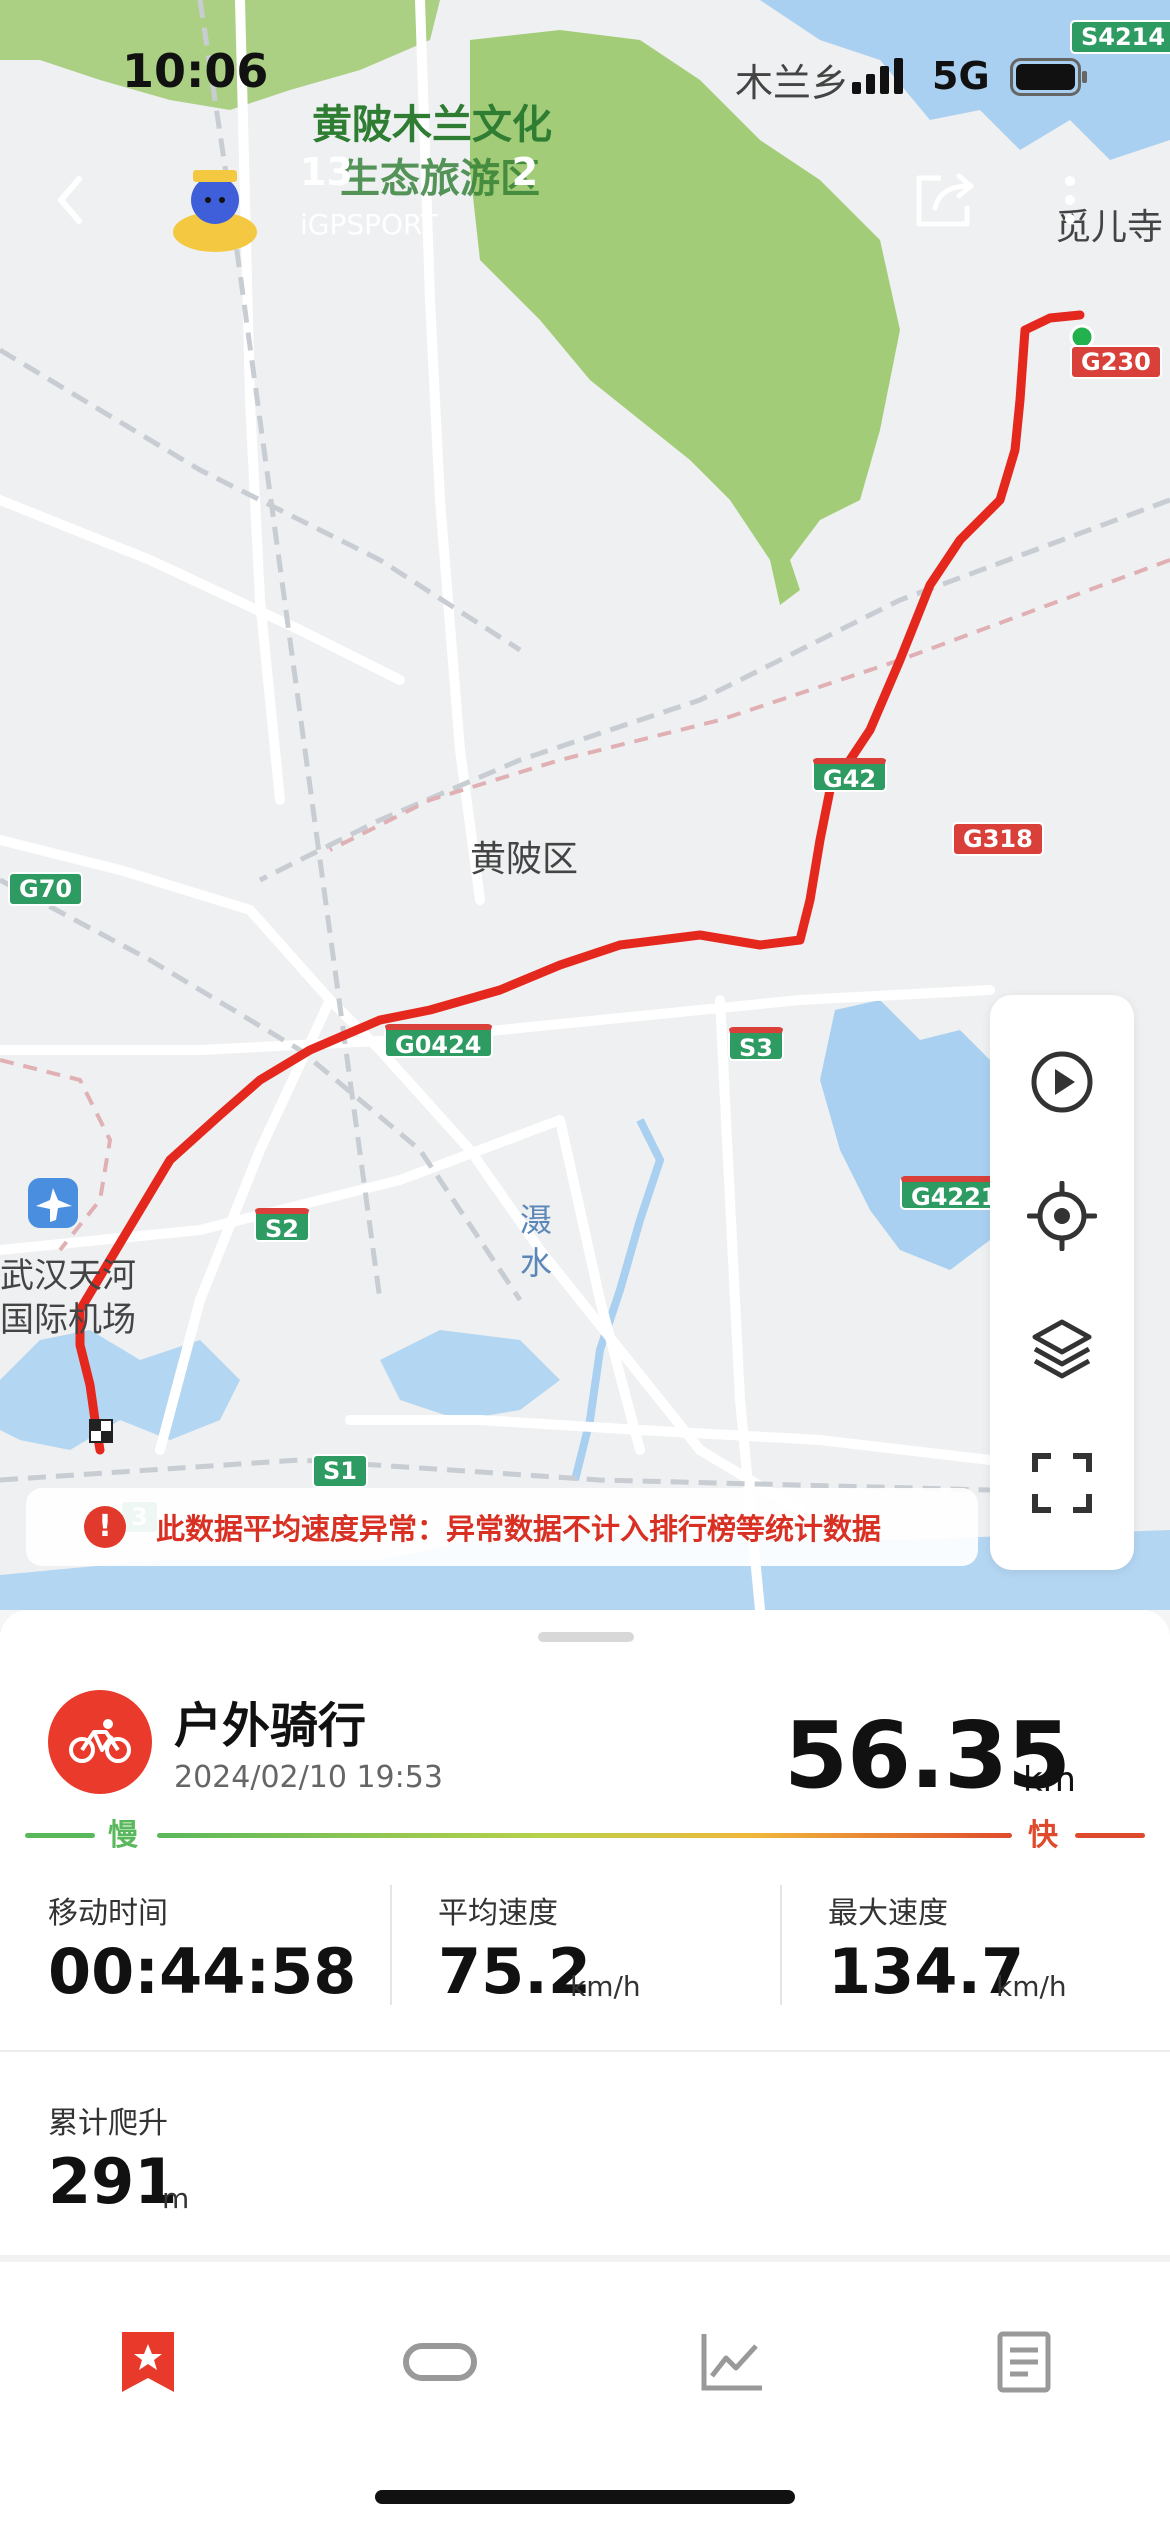  Describe the element at coordinates (215, 207) in the screenshot. I see `avatar` at that location.